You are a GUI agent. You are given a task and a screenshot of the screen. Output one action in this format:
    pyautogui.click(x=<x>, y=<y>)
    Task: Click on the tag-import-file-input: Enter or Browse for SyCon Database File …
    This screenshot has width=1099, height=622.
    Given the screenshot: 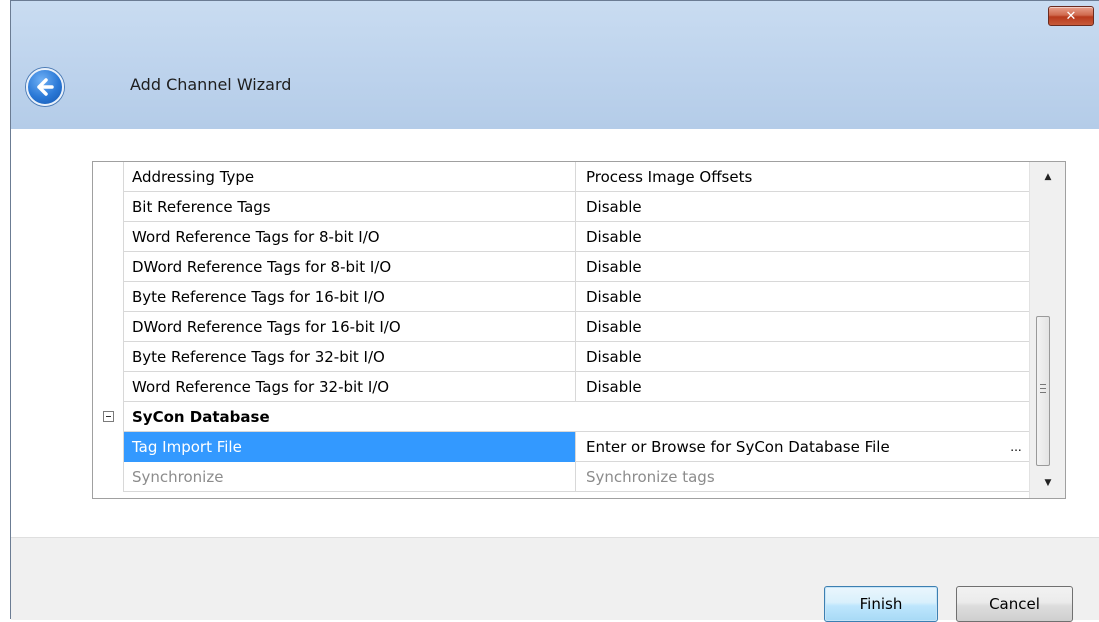 What is the action you would take?
    pyautogui.click(x=802, y=447)
    